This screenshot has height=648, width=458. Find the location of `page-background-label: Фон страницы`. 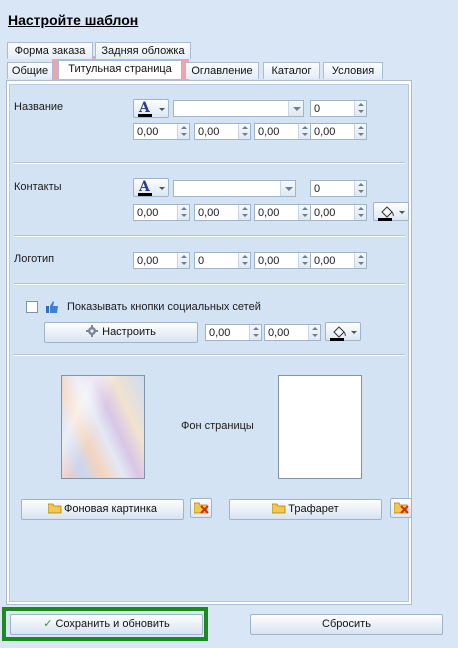

page-background-label: Фон страницы is located at coordinates (217, 426).